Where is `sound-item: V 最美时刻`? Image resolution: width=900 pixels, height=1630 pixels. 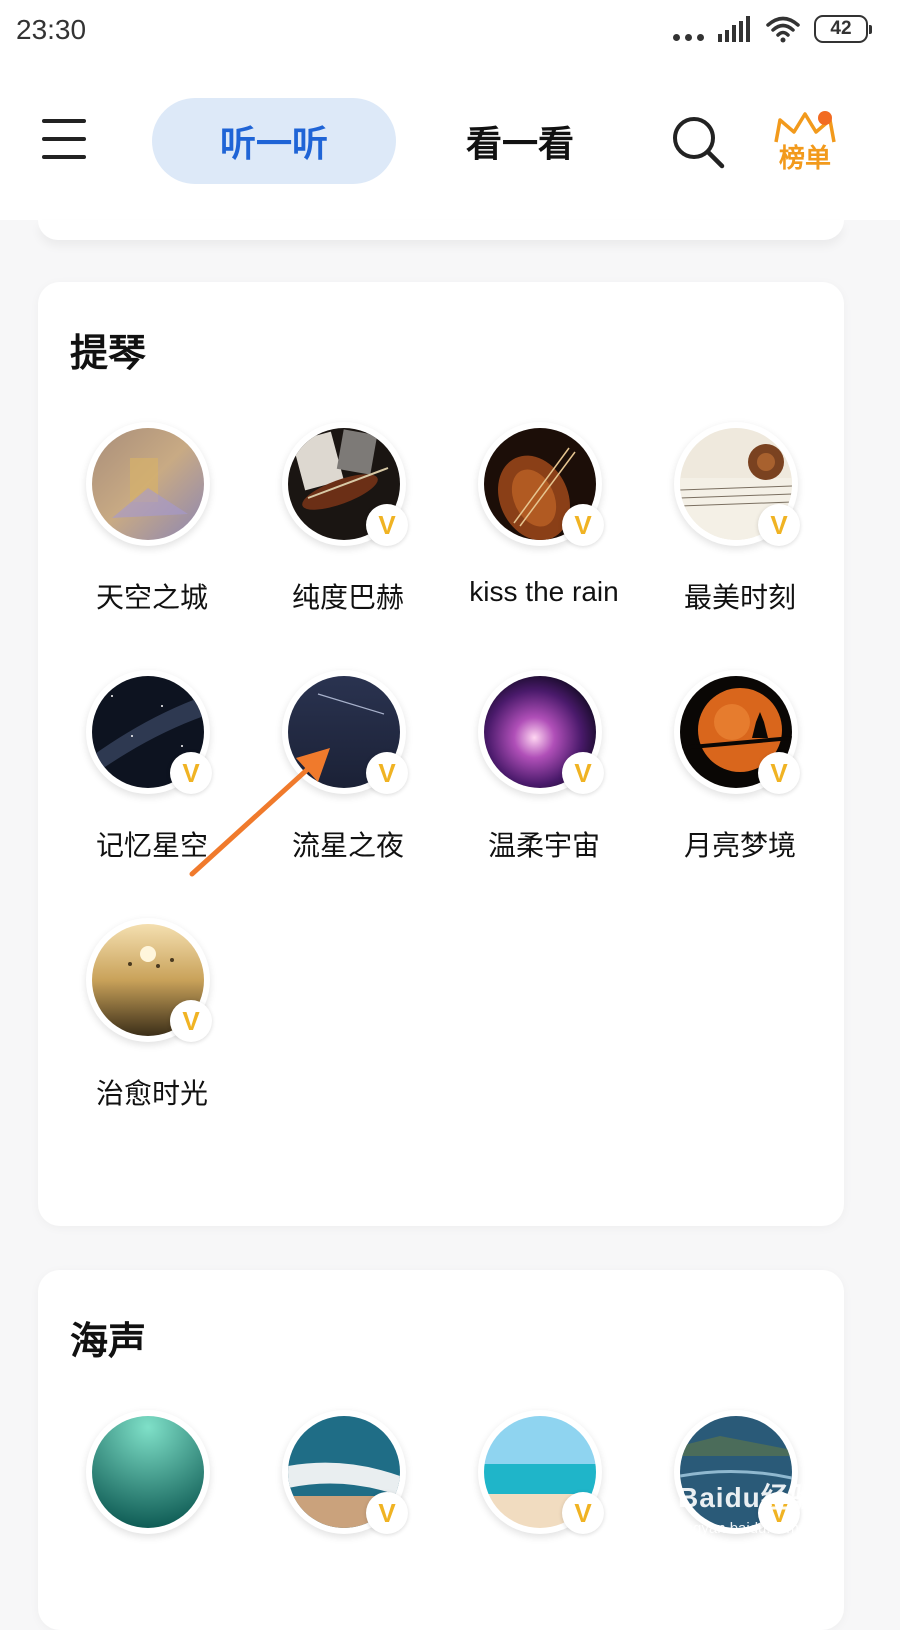 sound-item: V 最美时刻 is located at coordinates (730, 532).